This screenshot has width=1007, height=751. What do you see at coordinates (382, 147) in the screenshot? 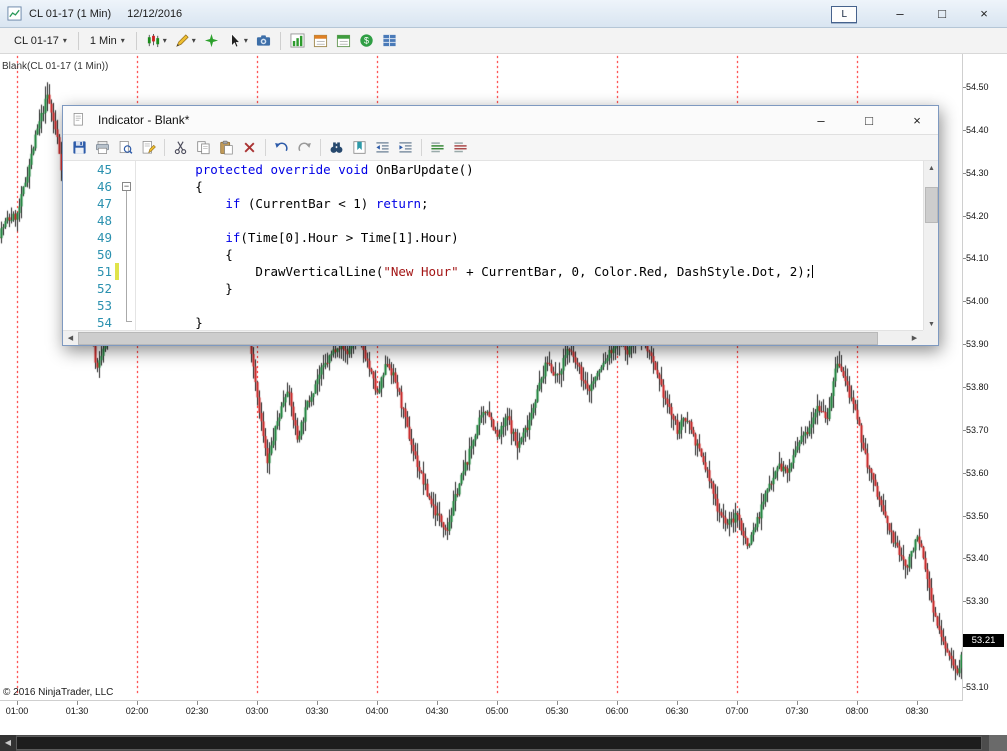
I see `outdent-button` at bounding box center [382, 147].